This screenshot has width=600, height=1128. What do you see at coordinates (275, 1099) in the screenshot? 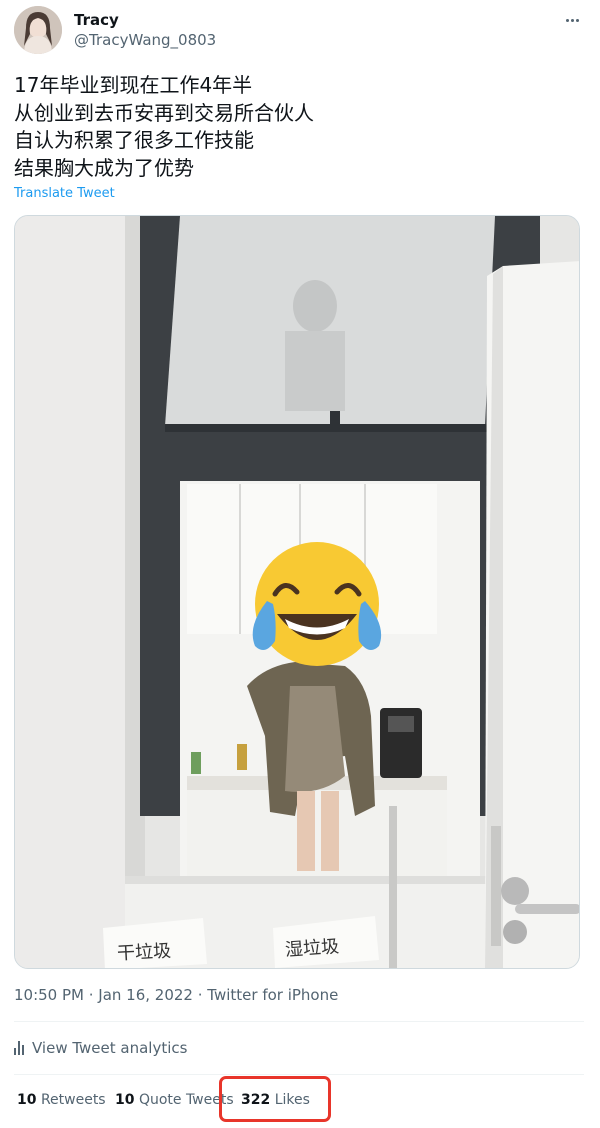
I see `likes-highlight-box` at bounding box center [275, 1099].